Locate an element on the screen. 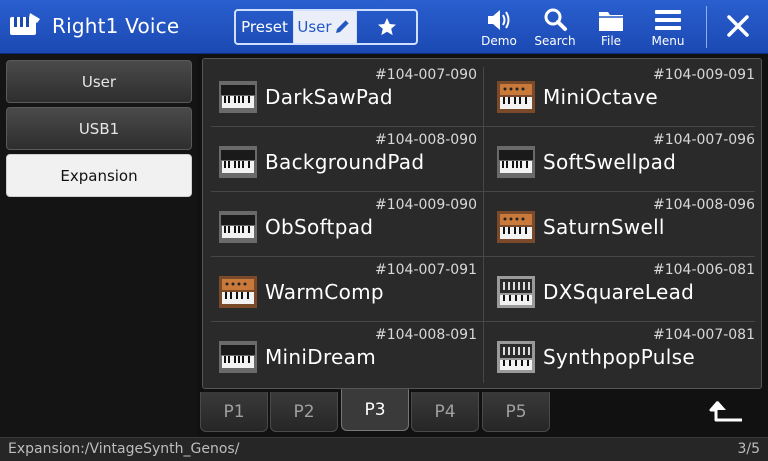 This screenshot has width=768, height=461. speaker-icon is located at coordinates (499, 20).